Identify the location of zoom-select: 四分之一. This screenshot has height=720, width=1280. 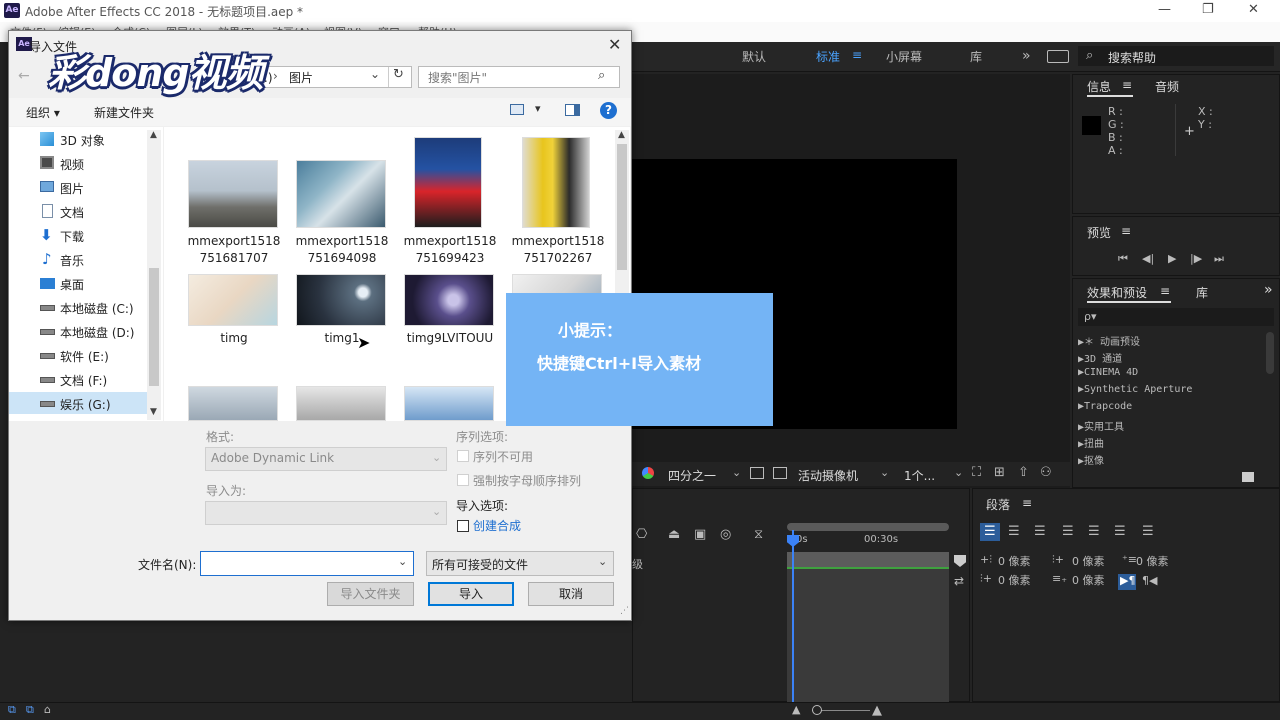
(692, 475).